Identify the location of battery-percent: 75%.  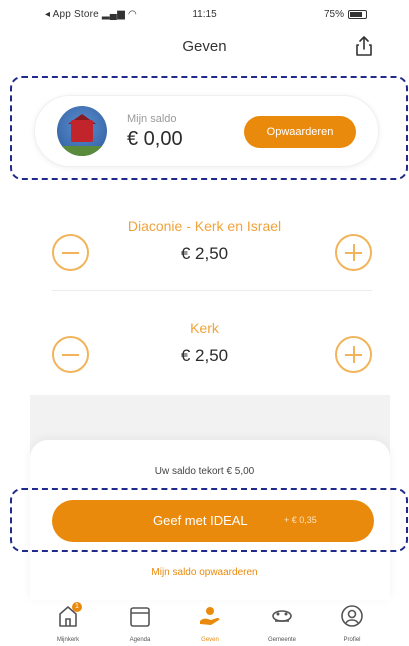
(333, 14).